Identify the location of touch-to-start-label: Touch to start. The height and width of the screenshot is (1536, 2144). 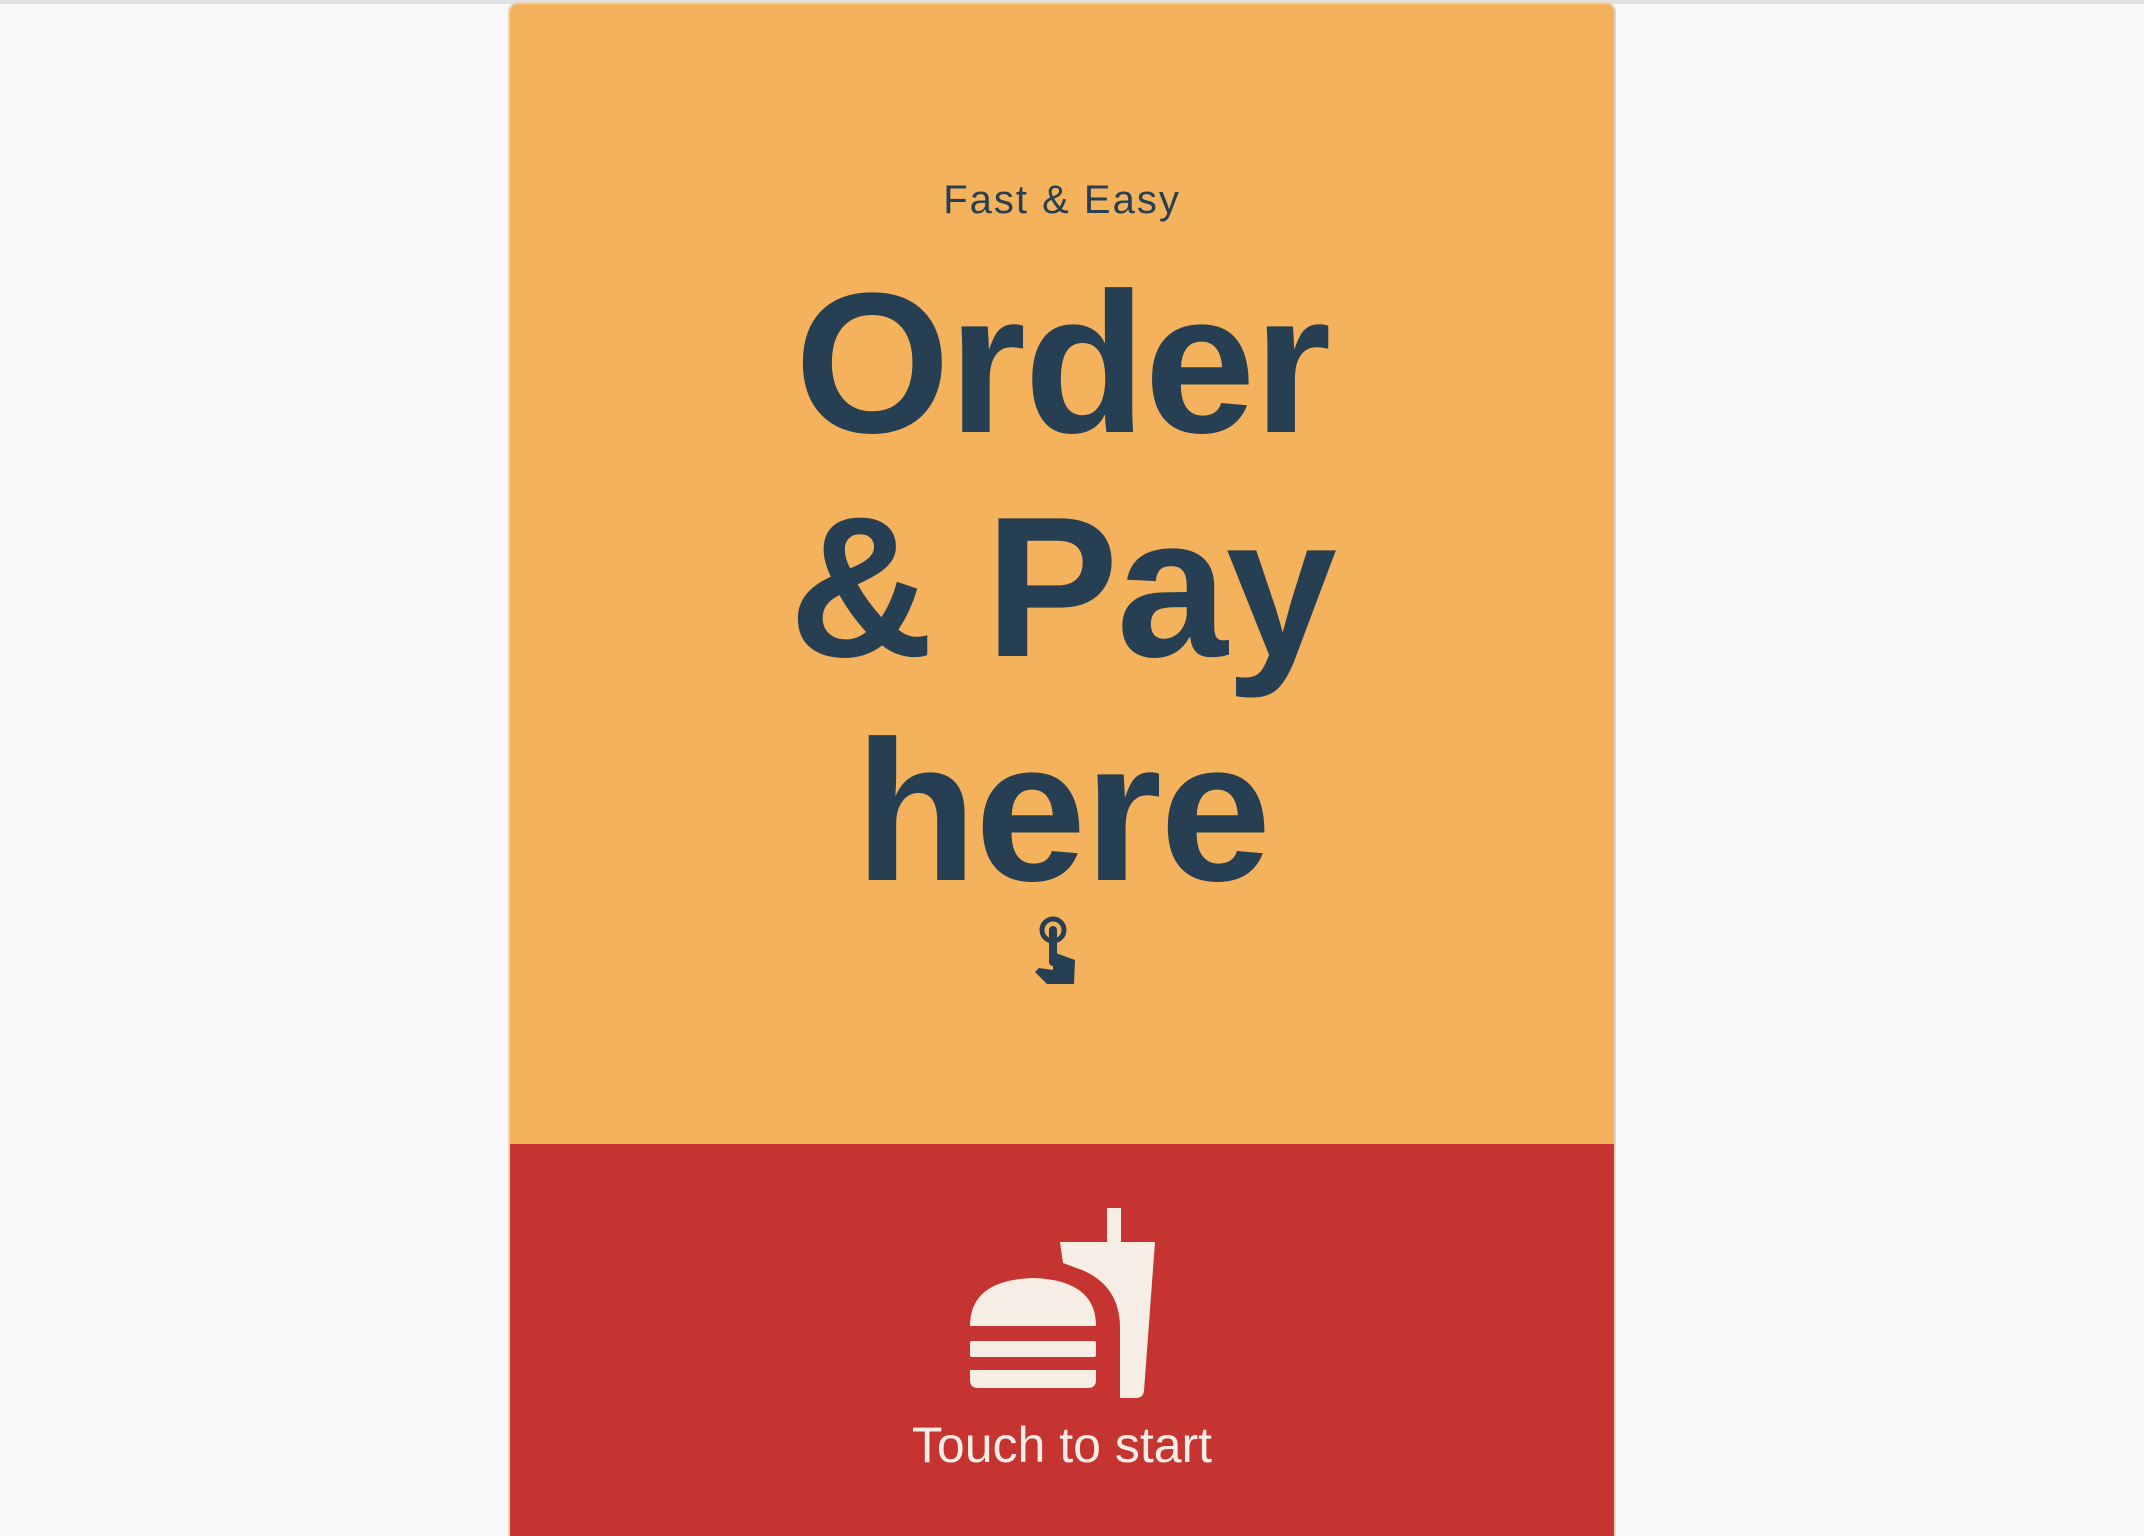
(1062, 1445).